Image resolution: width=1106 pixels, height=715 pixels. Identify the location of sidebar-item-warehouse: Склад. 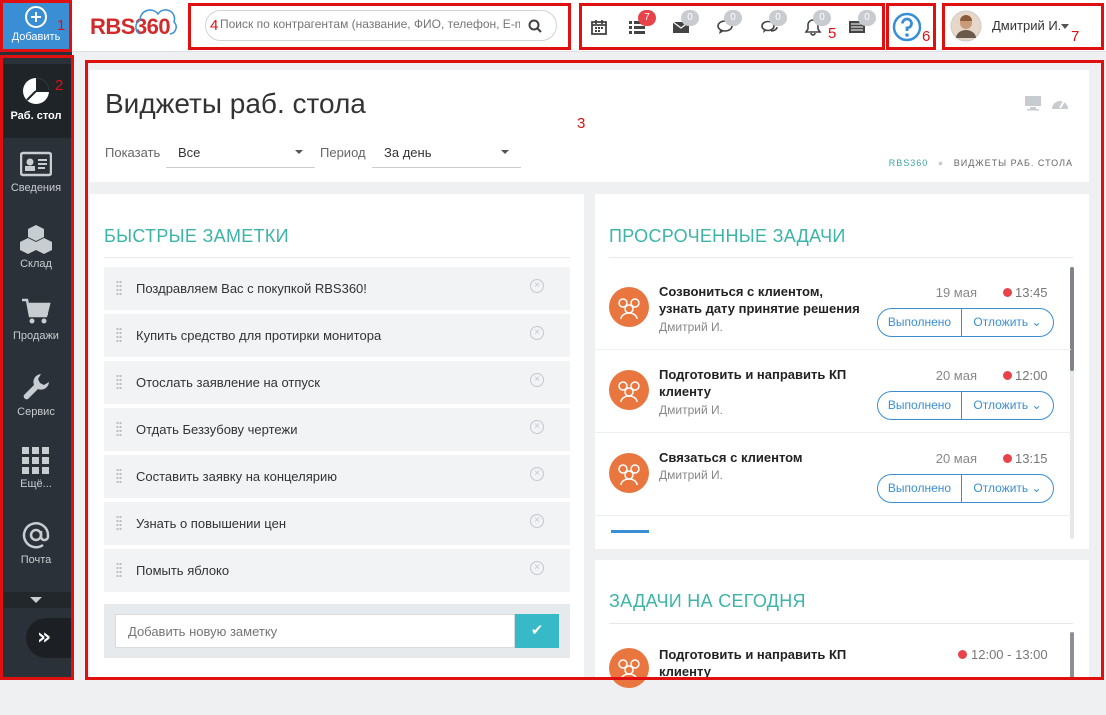
(36, 249).